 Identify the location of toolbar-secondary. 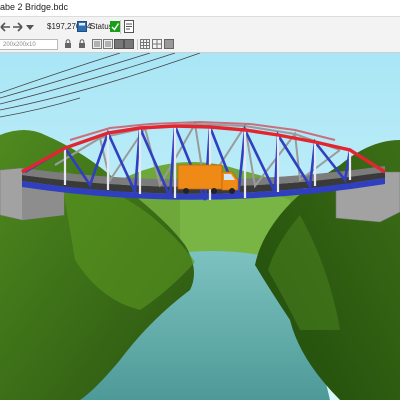
(200, 45).